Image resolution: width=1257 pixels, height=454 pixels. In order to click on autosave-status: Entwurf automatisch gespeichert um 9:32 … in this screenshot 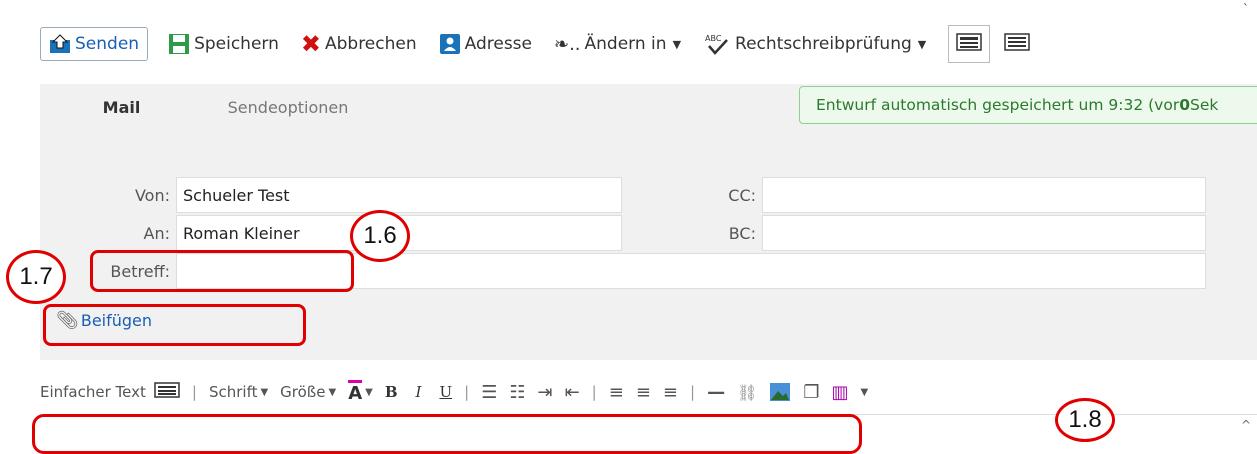, I will do `click(1028, 105)`.